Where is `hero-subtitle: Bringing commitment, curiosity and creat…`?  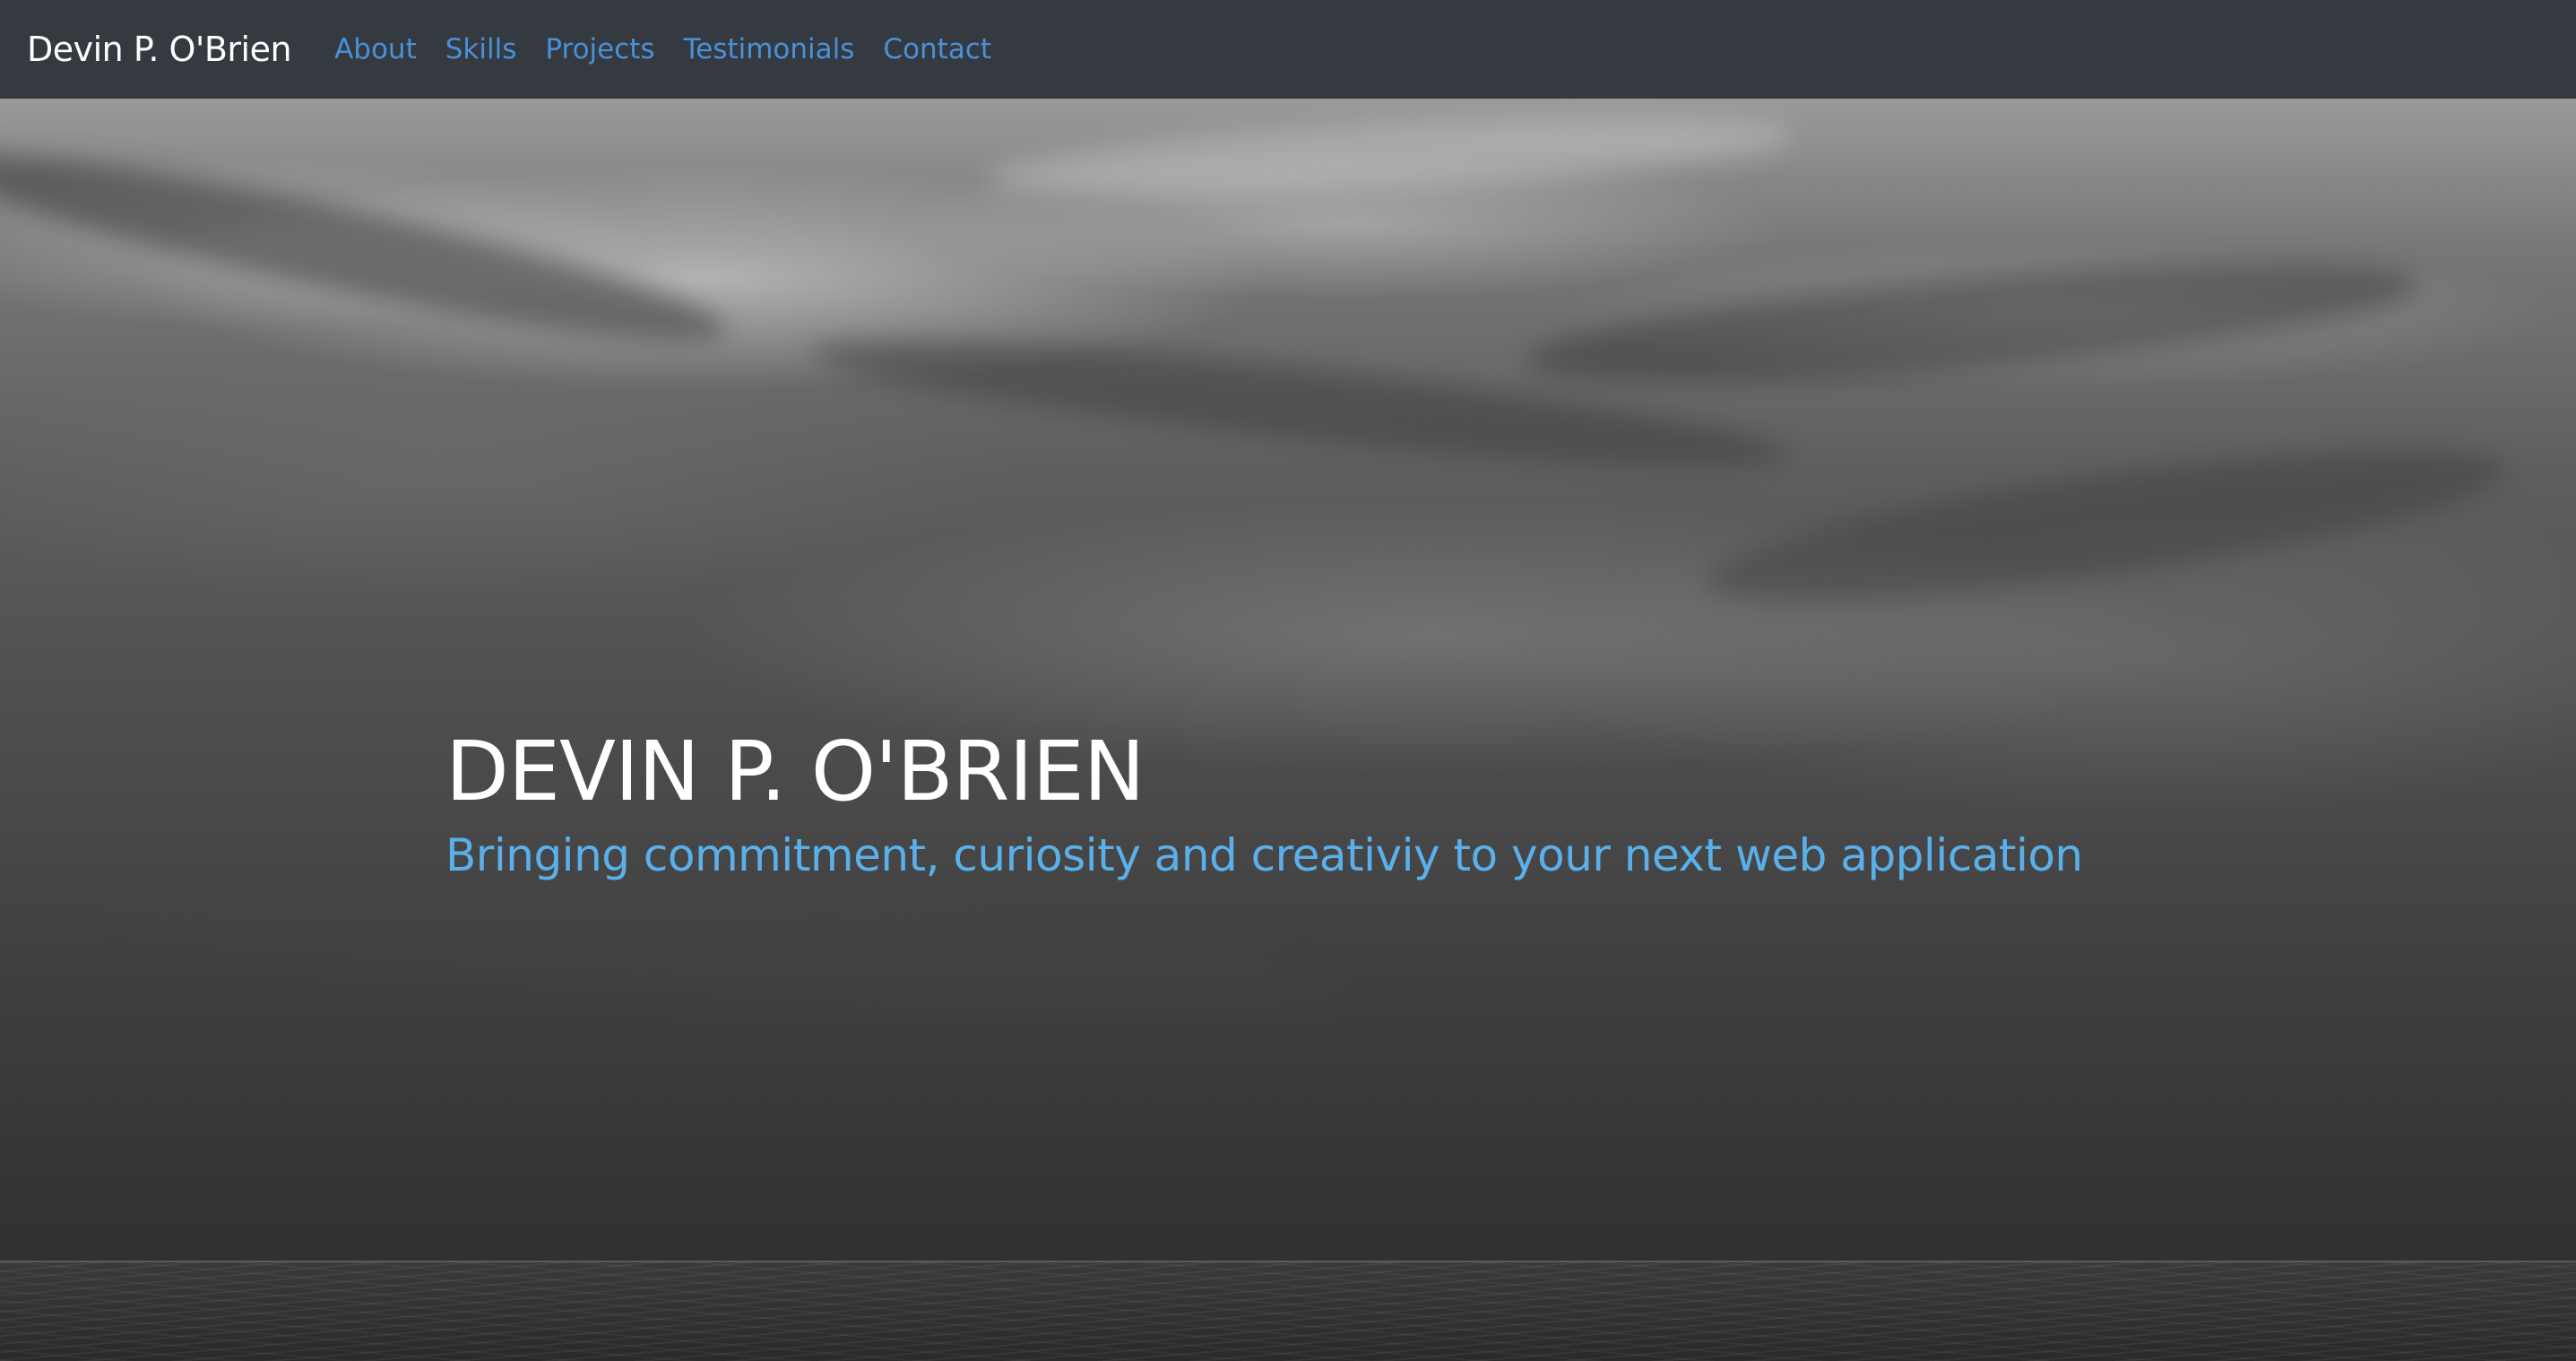 hero-subtitle: Bringing commitment, curiosity and creat… is located at coordinates (1264, 855).